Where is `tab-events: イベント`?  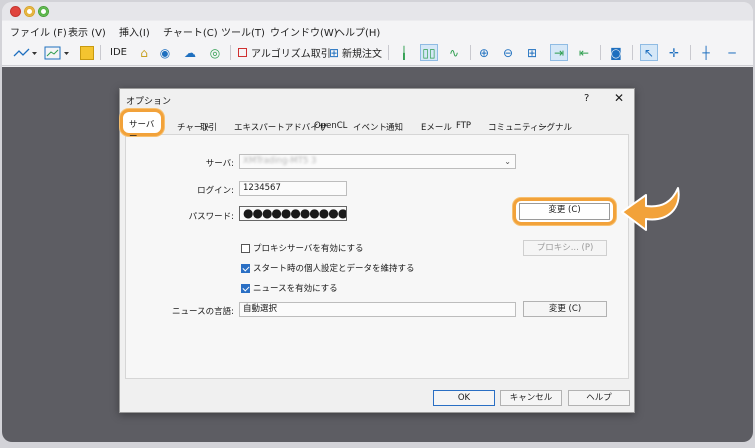 tab-events: イベント is located at coordinates (370, 127).